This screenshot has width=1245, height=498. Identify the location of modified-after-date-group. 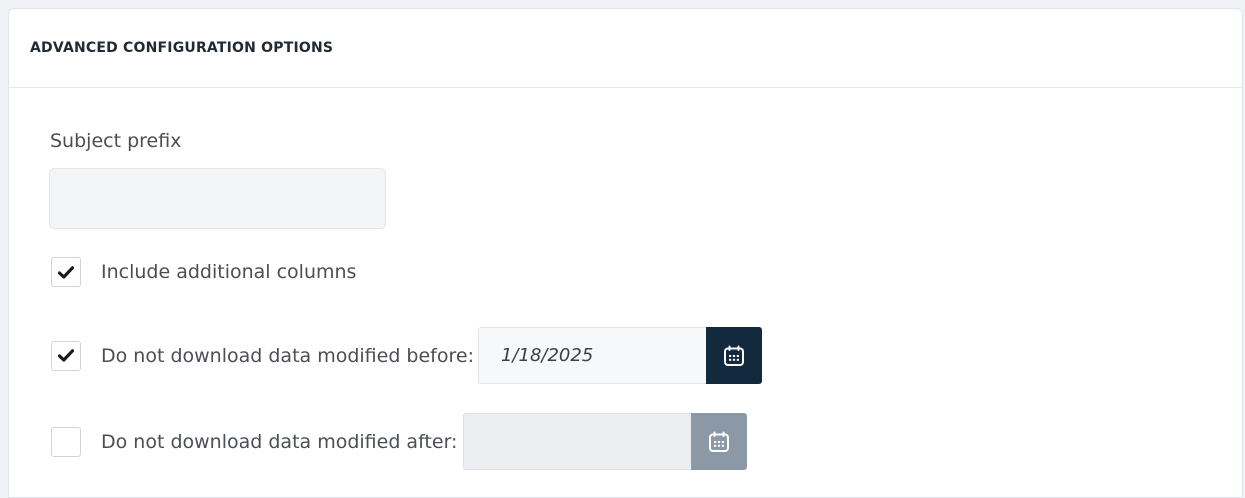
(605, 441).